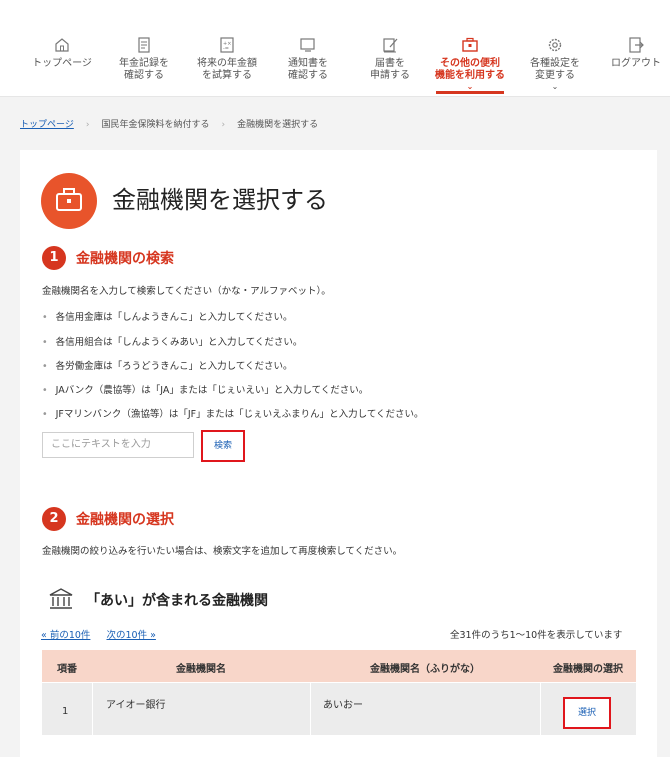  I want to click on search-instruction: 金融機関名を入力して検索してください（かな・アルファベット）。, so click(186, 291).